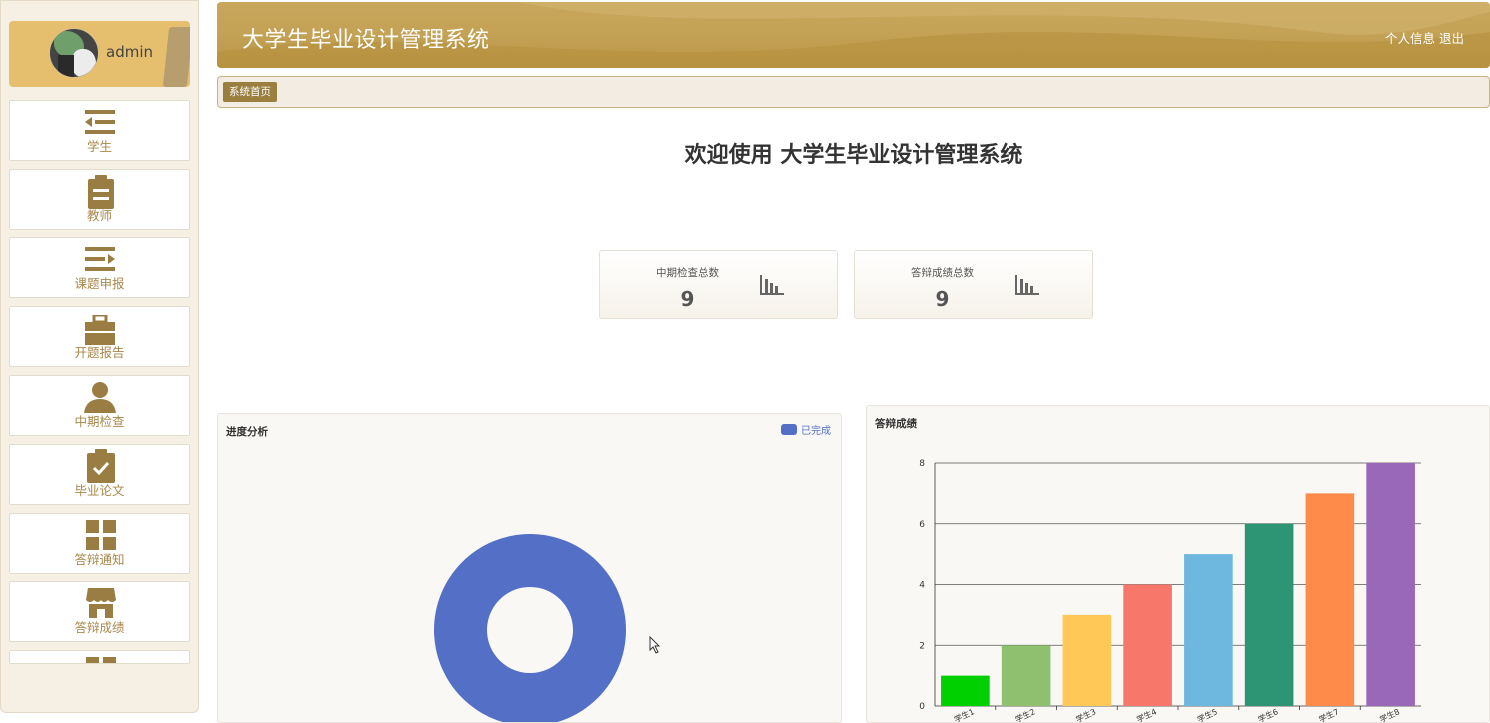 This screenshot has width=1490, height=723. I want to click on x-tick-label: 学生5, so click(1206, 714).